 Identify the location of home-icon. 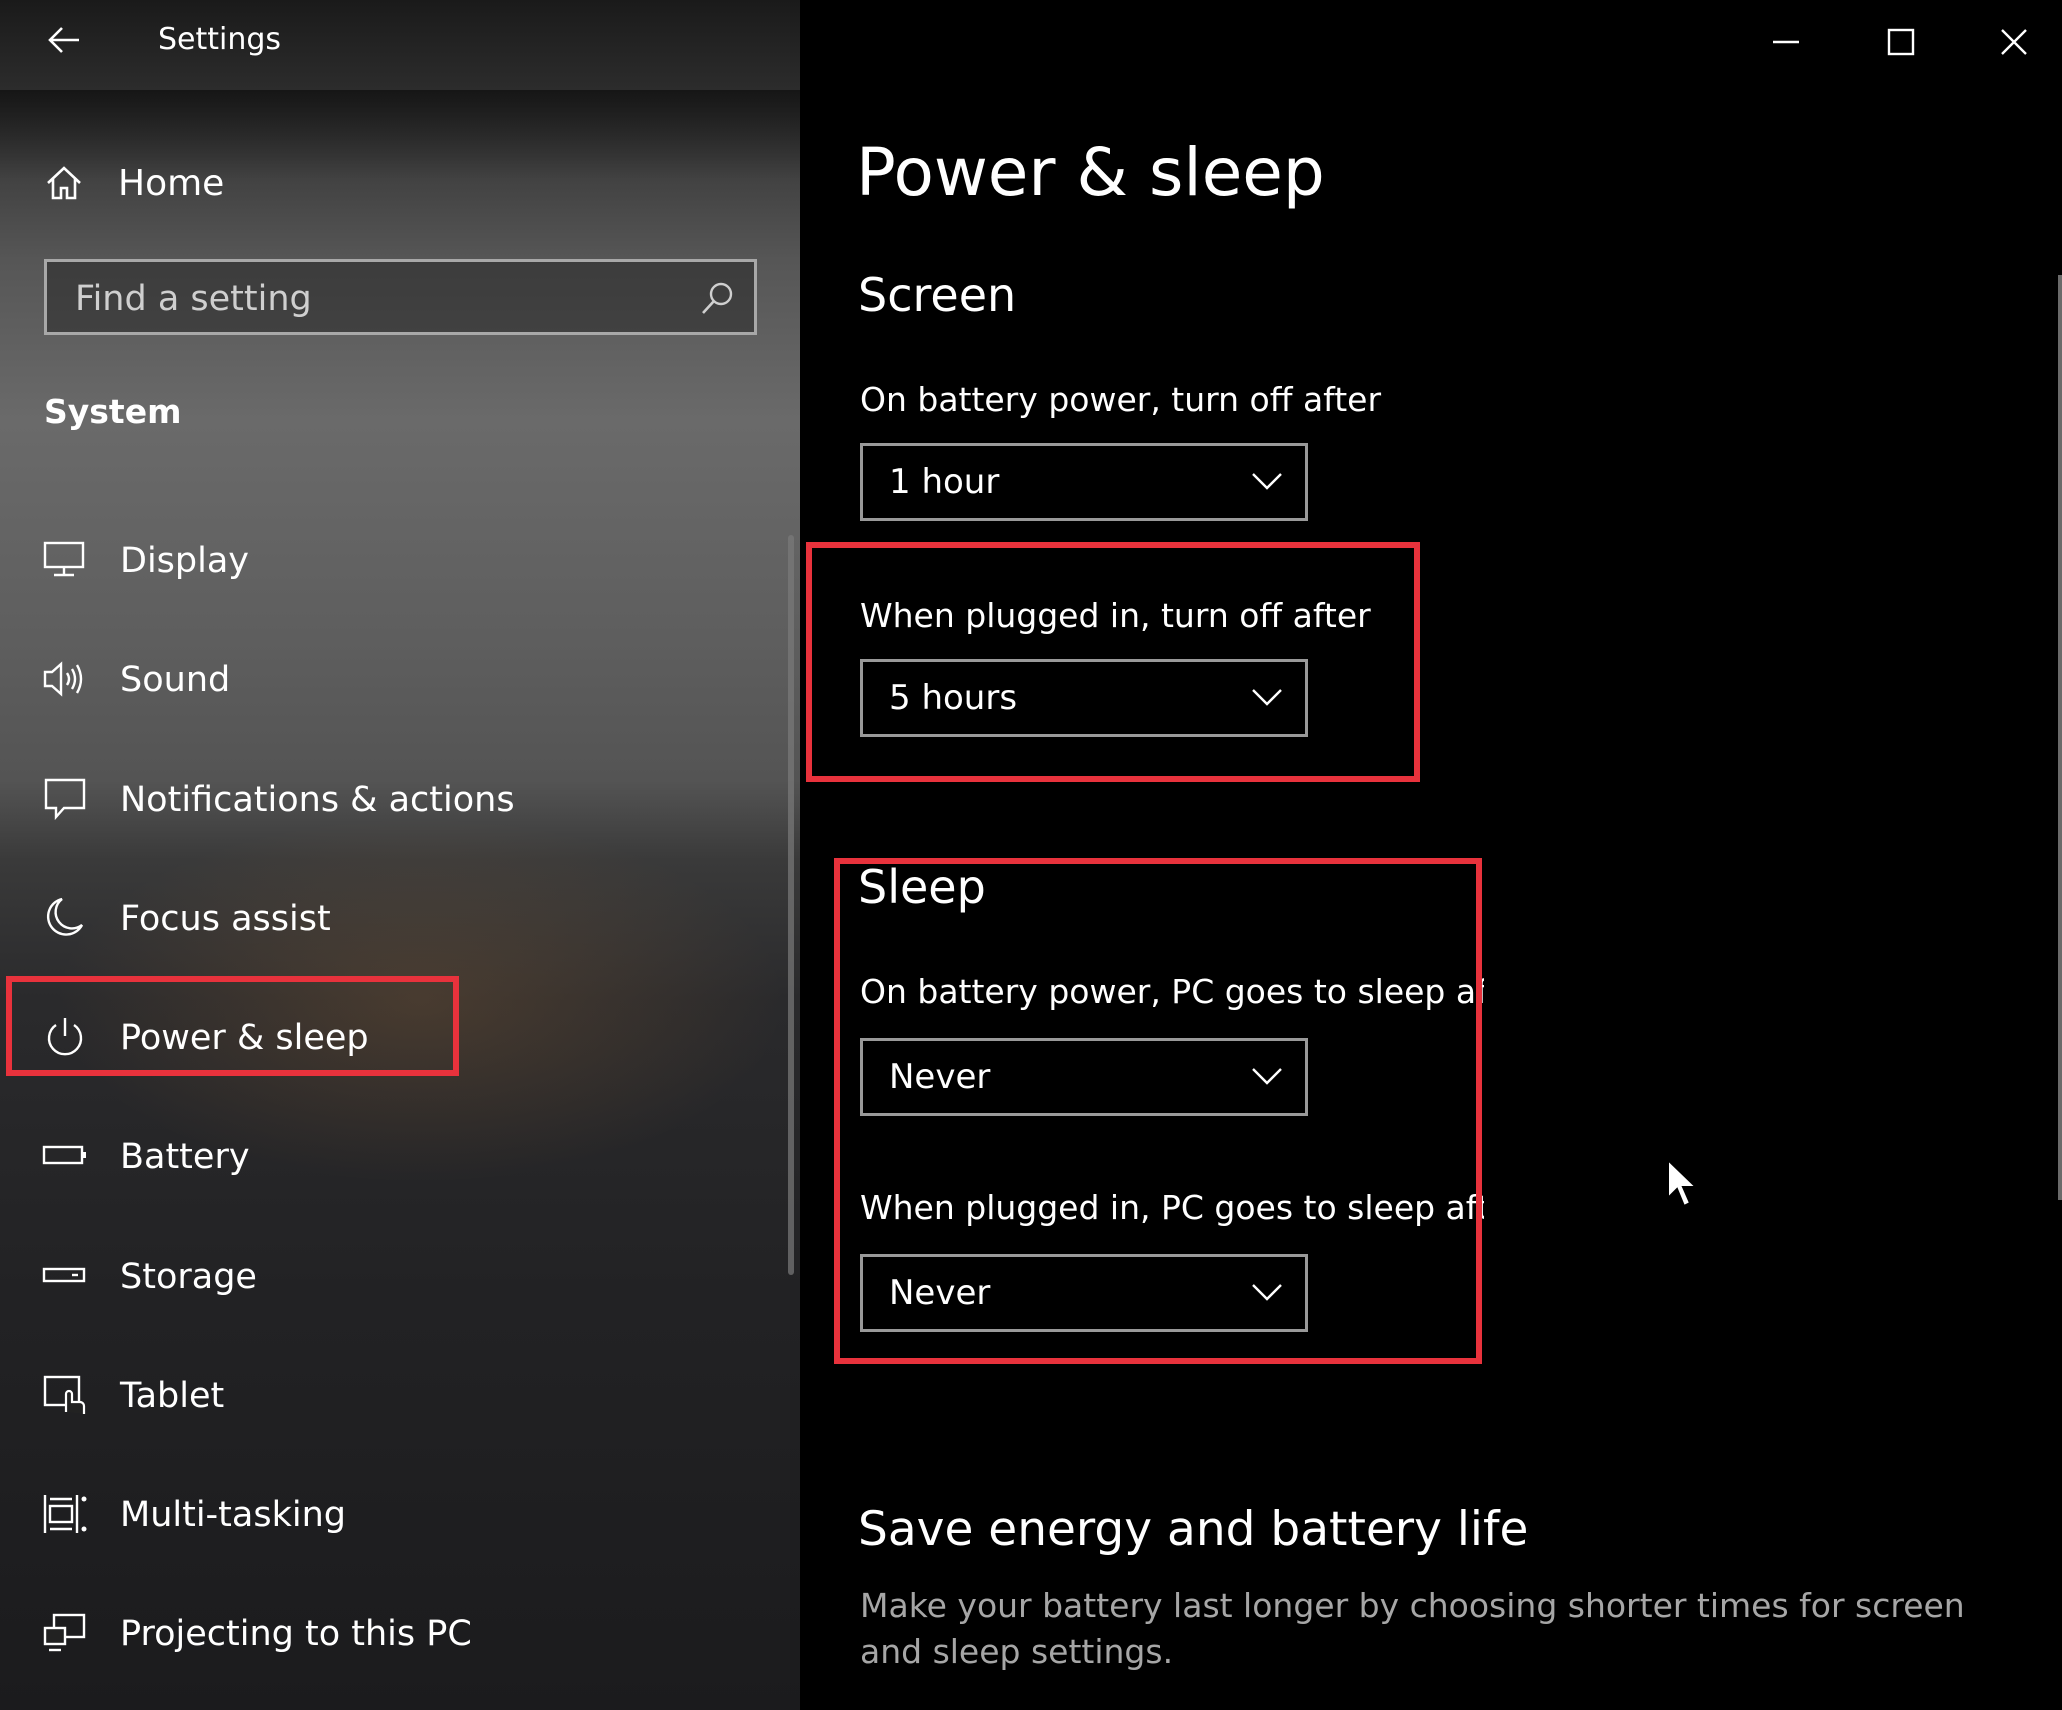
(64, 183).